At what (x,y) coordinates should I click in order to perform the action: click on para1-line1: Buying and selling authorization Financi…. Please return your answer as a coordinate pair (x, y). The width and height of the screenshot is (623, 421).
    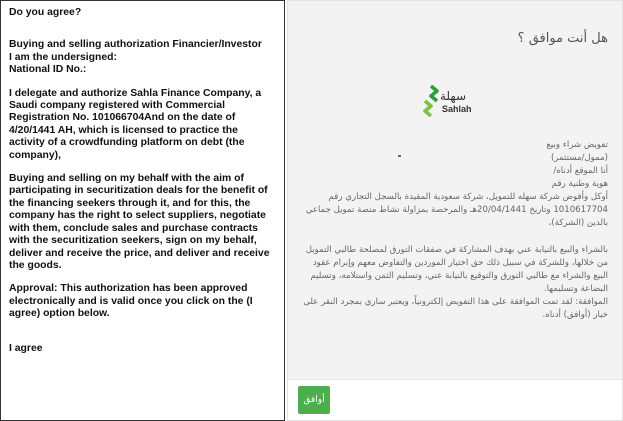
    Looking at the image, I should click on (135, 45).